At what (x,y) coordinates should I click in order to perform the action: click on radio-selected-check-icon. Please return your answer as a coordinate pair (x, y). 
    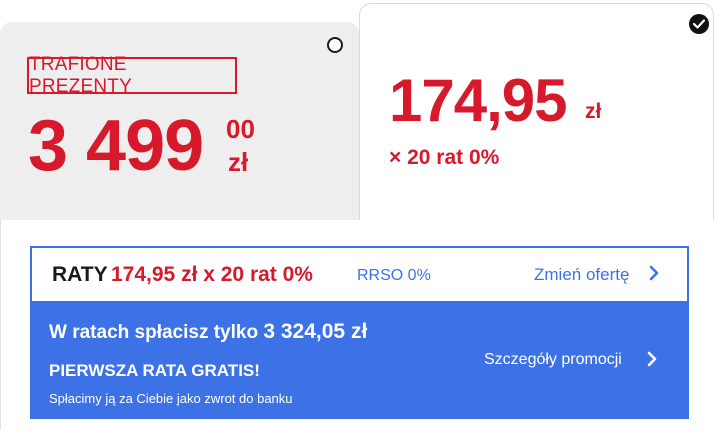
    Looking at the image, I should click on (699, 24).